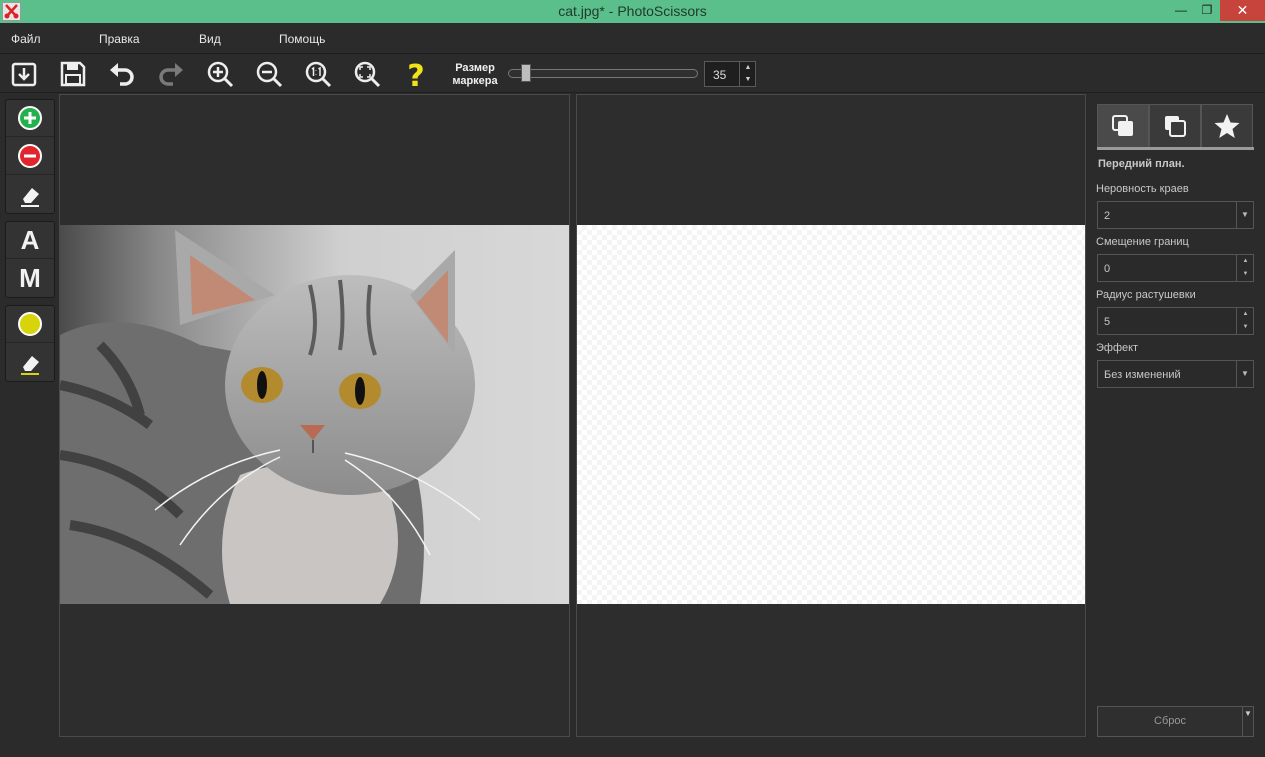 The image size is (1265, 757). I want to click on tab-underline, so click(1175, 148).